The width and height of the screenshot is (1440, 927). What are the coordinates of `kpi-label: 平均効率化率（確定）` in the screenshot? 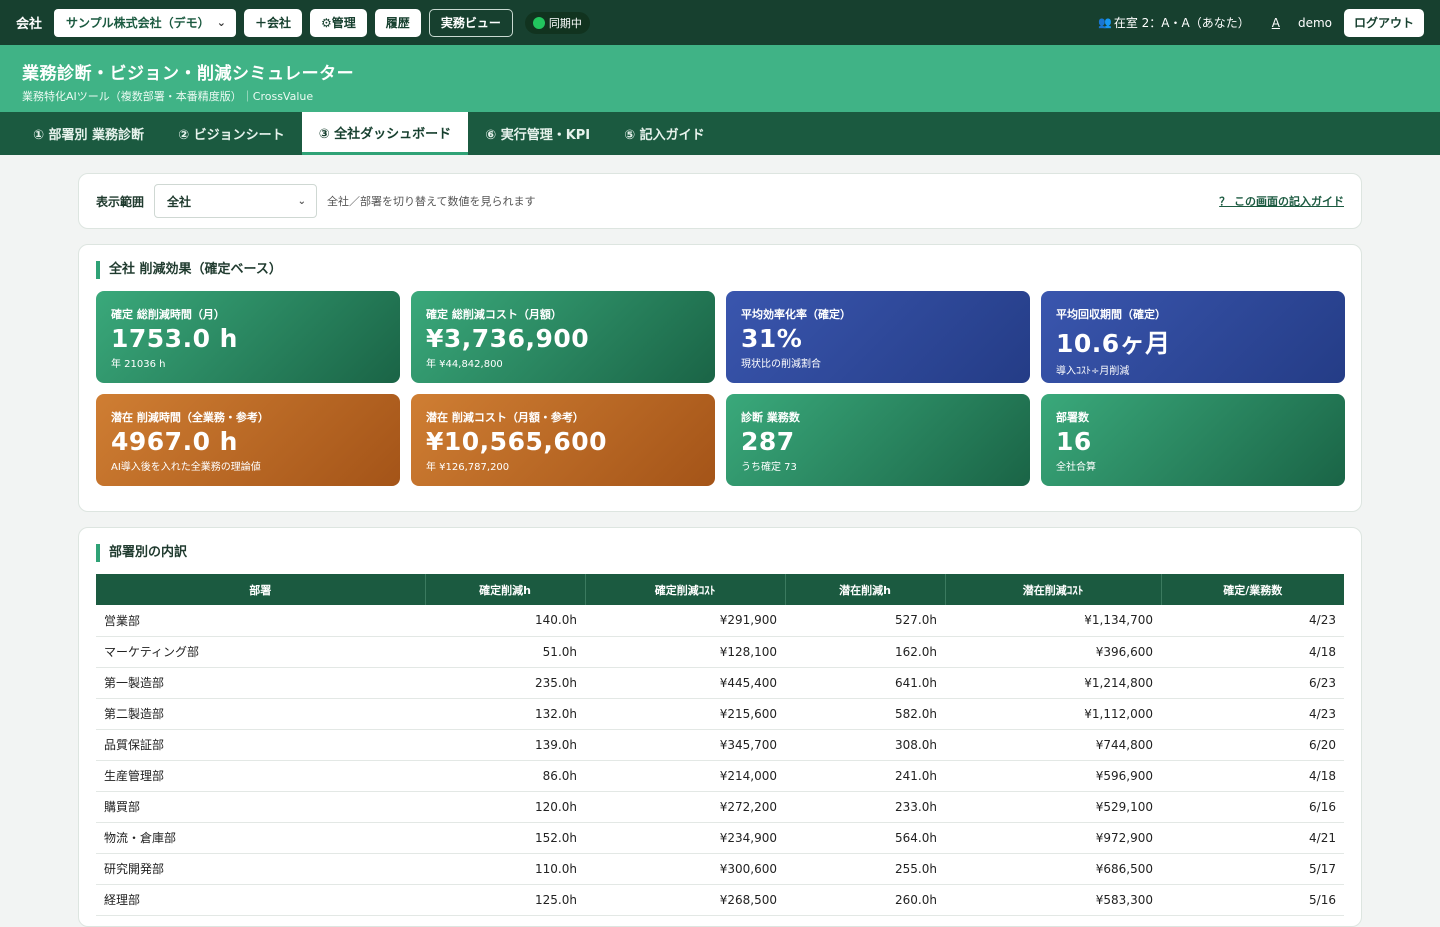 It's located at (796, 314).